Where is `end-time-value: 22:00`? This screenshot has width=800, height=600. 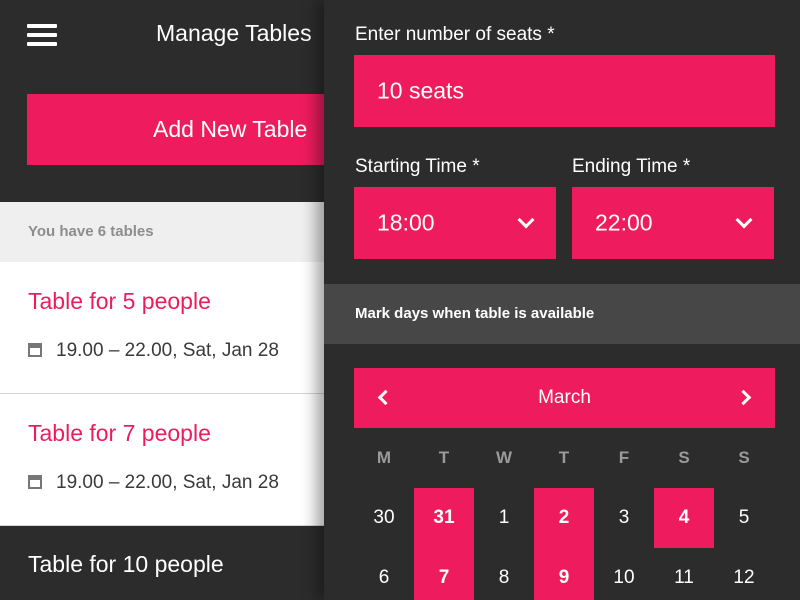 end-time-value: 22:00 is located at coordinates (624, 222).